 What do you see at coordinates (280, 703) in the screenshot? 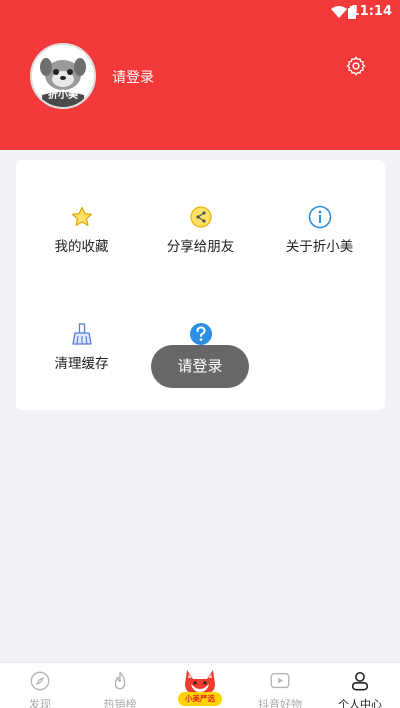
I see `tab-label: 抖音好物` at bounding box center [280, 703].